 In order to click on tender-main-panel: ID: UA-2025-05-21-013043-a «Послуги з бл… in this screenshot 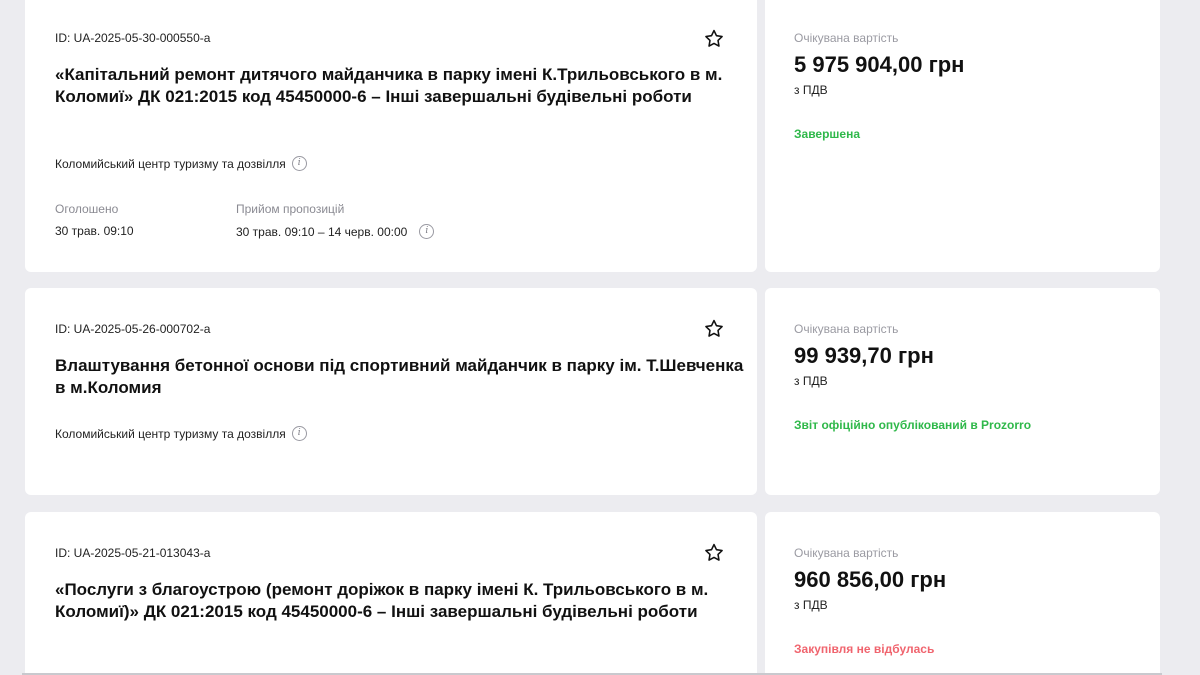, I will do `click(391, 593)`.